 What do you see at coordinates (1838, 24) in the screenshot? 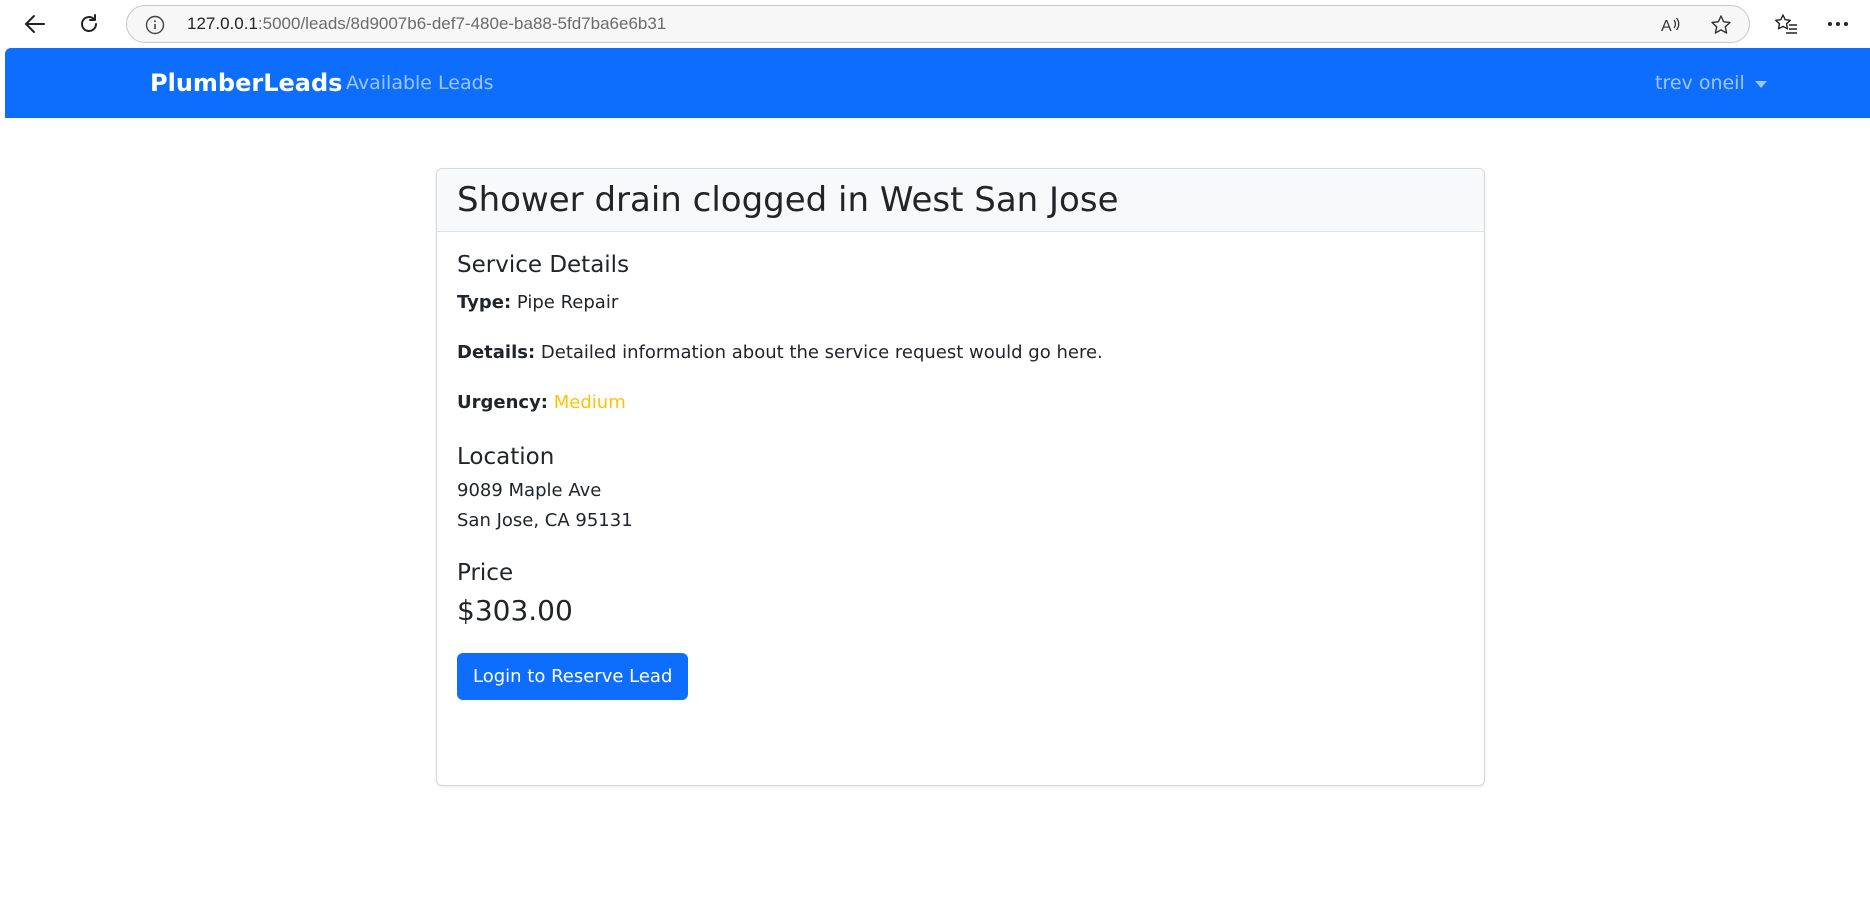
I see `more-icon` at bounding box center [1838, 24].